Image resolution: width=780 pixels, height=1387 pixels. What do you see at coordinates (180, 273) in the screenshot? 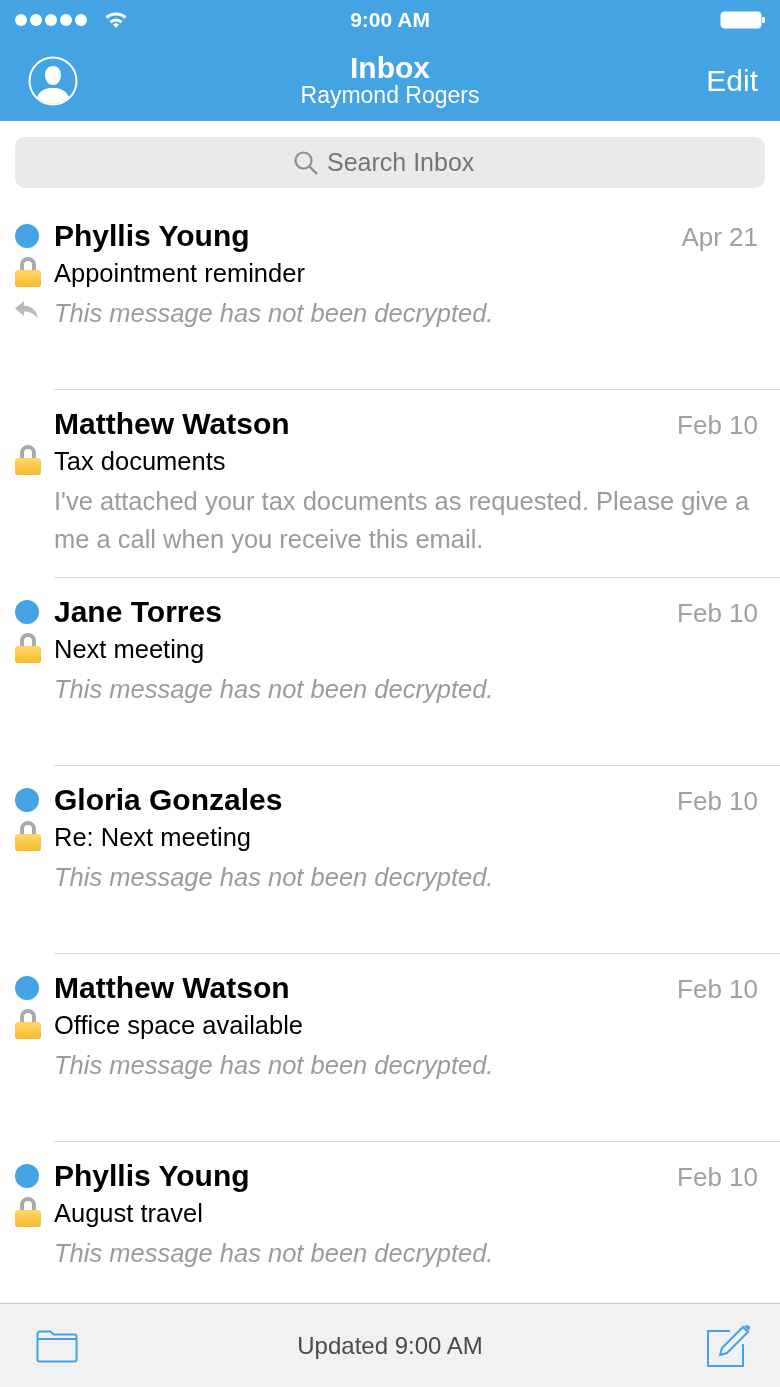
I see `message-subject: Appointment reminder` at bounding box center [180, 273].